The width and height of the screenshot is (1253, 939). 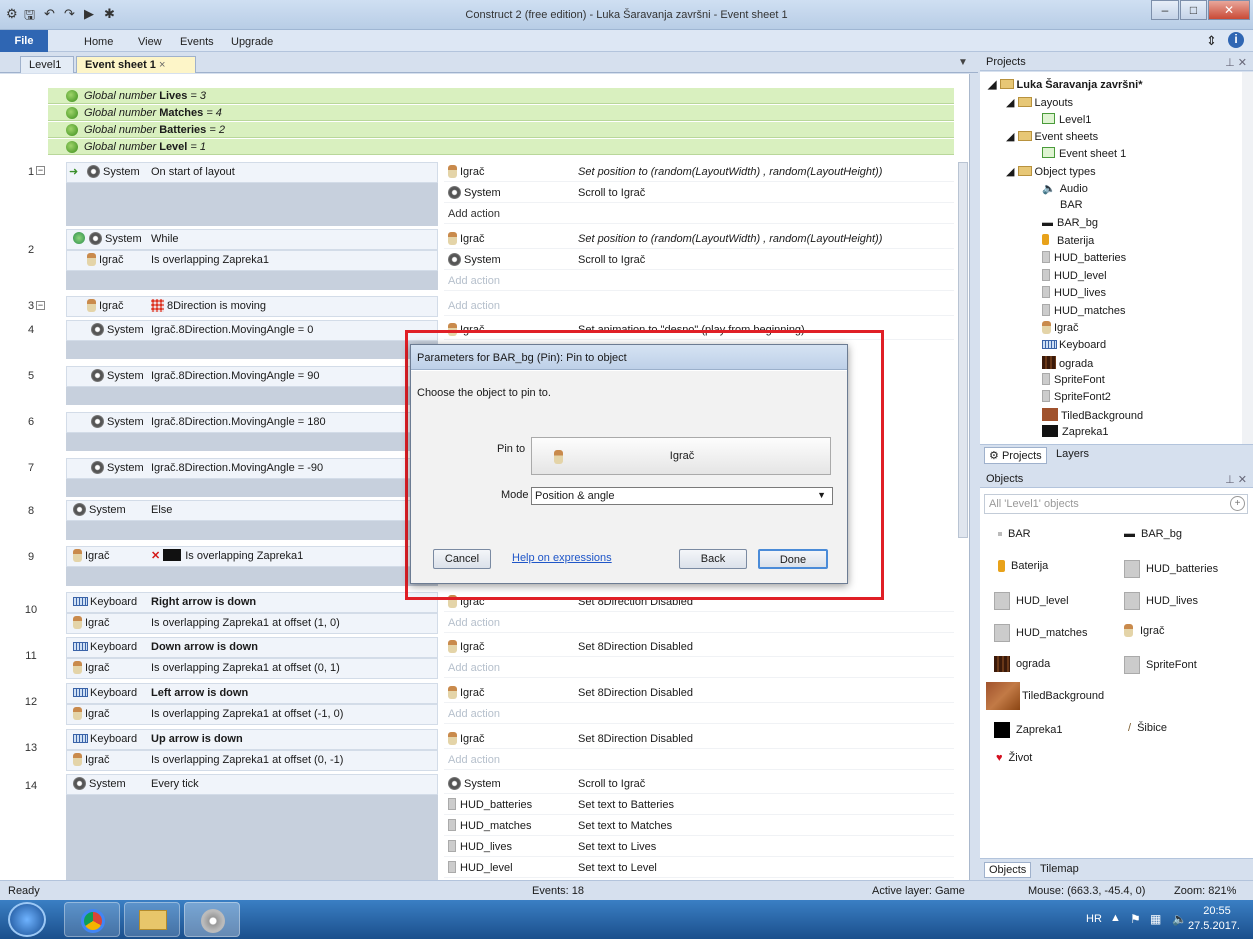 What do you see at coordinates (252, 647) in the screenshot?
I see `condition-row: Keyboard Down arrow is down` at bounding box center [252, 647].